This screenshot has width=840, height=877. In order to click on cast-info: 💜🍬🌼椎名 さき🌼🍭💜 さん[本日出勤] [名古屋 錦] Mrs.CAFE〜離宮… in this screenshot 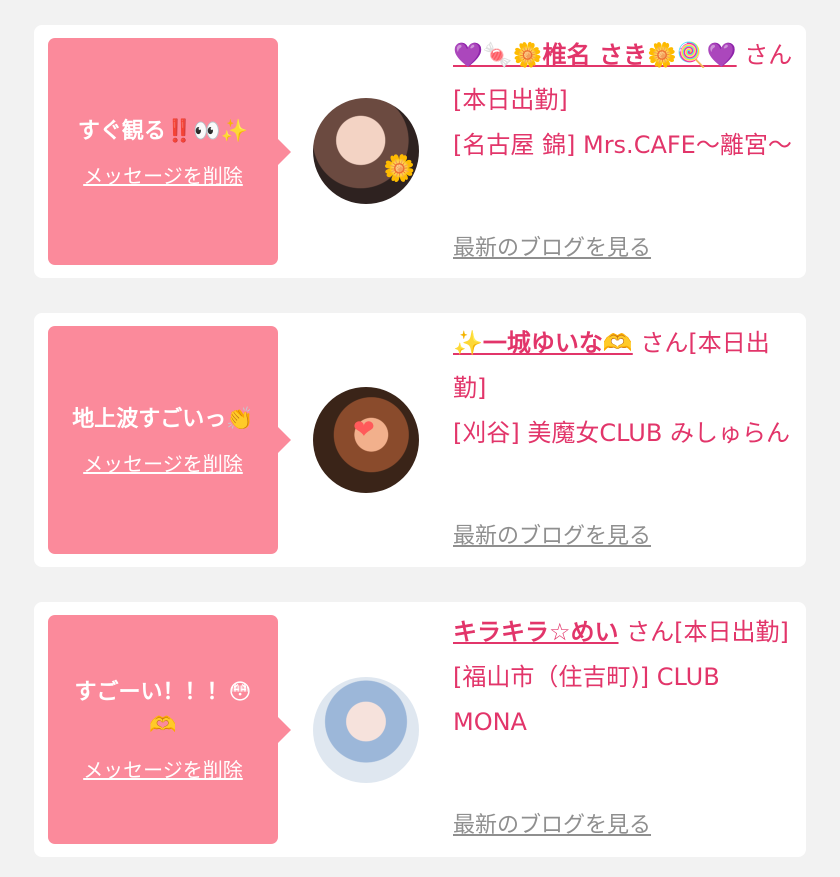, I will do `click(624, 100)`.